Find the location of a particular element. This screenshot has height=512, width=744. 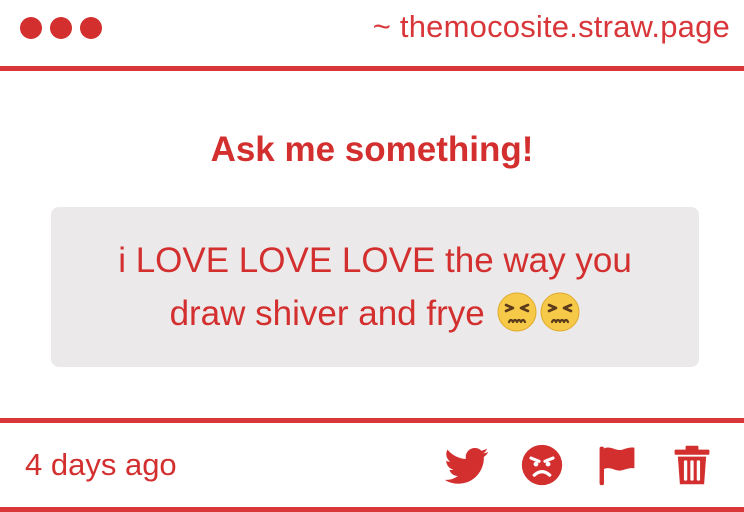

action-bar is located at coordinates (579, 465).